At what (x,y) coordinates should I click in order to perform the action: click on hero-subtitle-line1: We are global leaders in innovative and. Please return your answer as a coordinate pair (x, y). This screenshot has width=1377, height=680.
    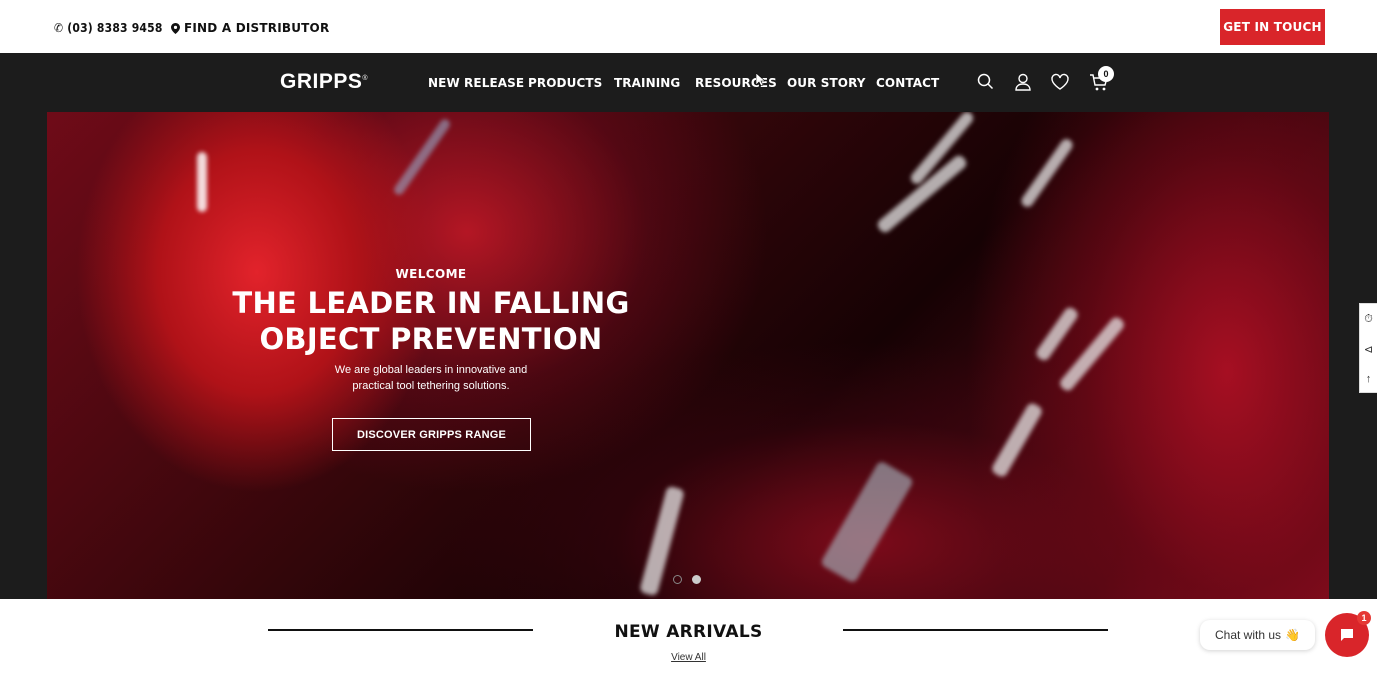
    Looking at the image, I should click on (431, 370).